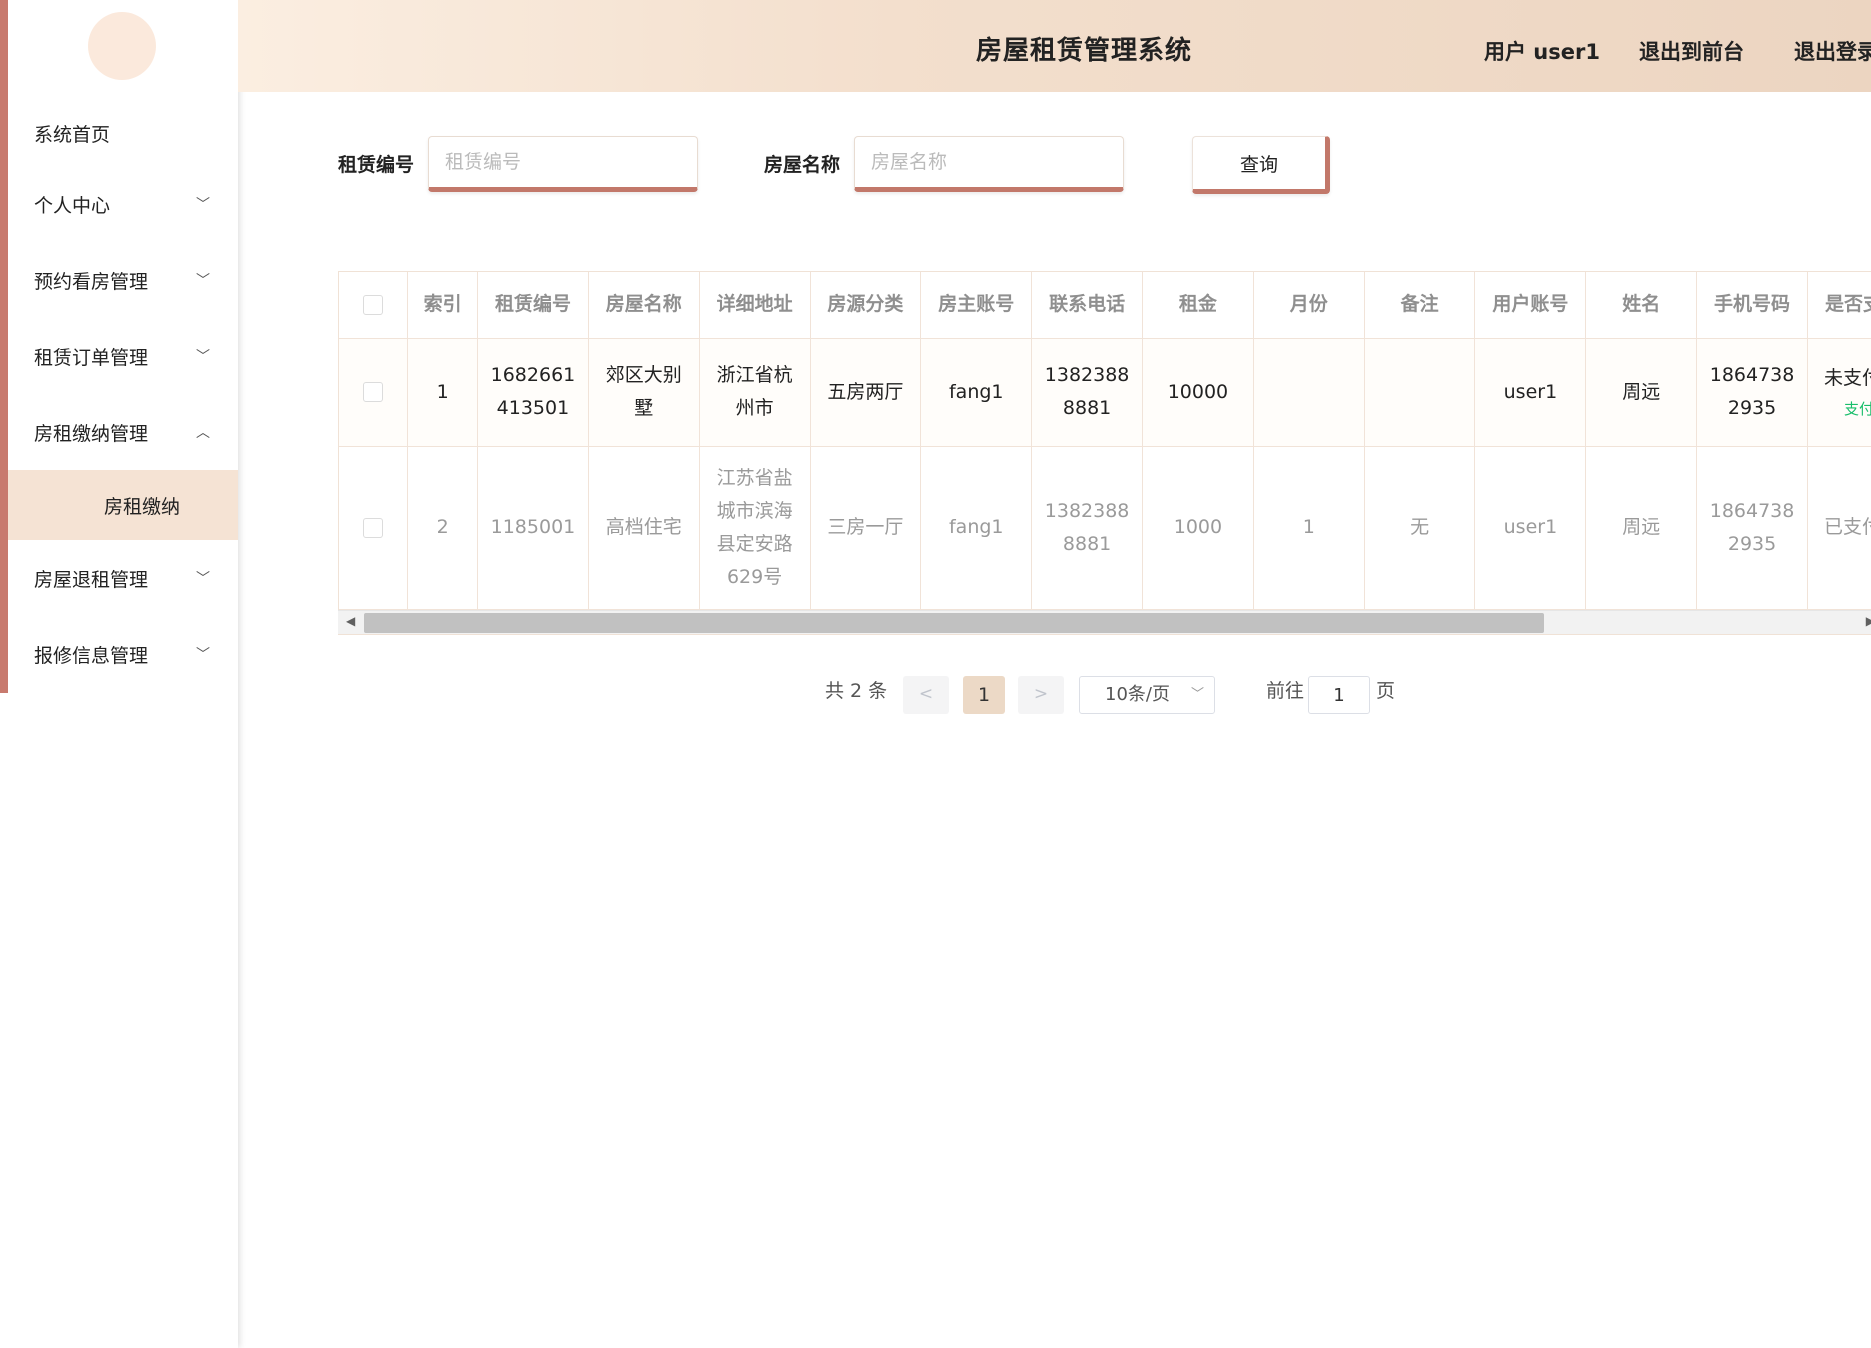 Image resolution: width=1871 pixels, height=1348 pixels. Describe the element at coordinates (123, 204) in the screenshot. I see `sidebar-item-personal-center: 个人中心 ﹀` at that location.